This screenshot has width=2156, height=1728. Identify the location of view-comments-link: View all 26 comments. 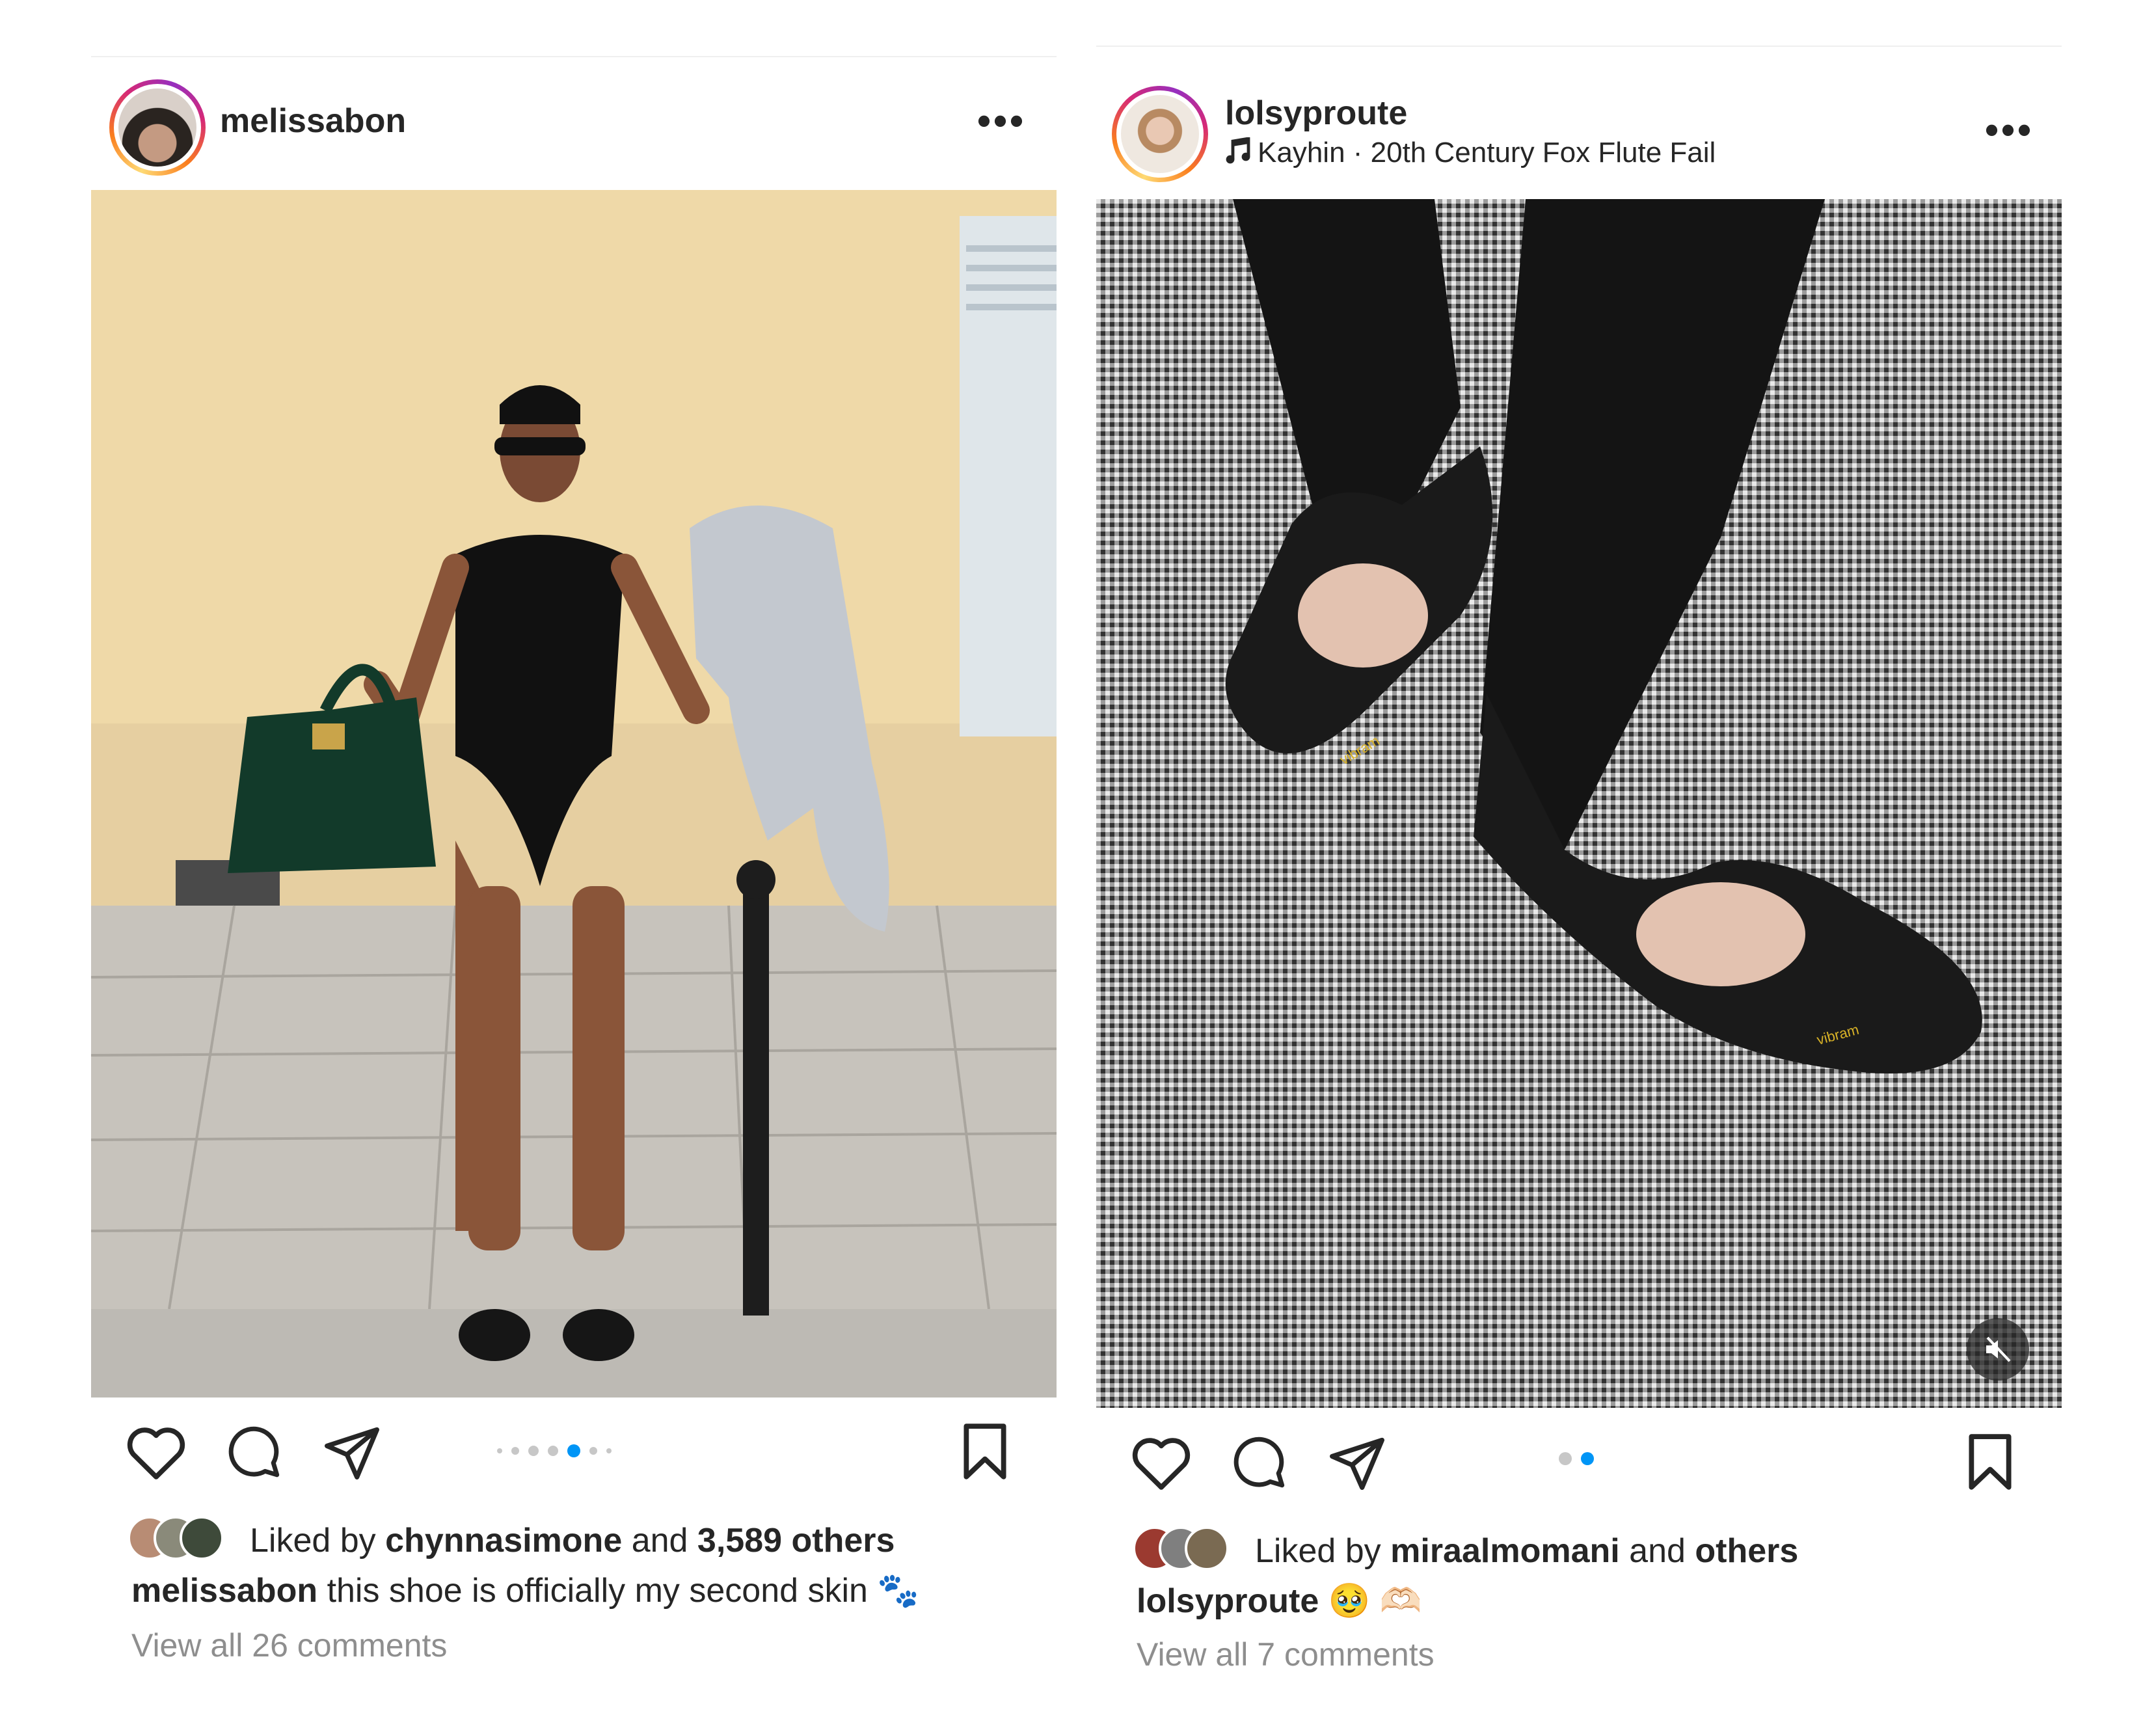
(289, 1645).